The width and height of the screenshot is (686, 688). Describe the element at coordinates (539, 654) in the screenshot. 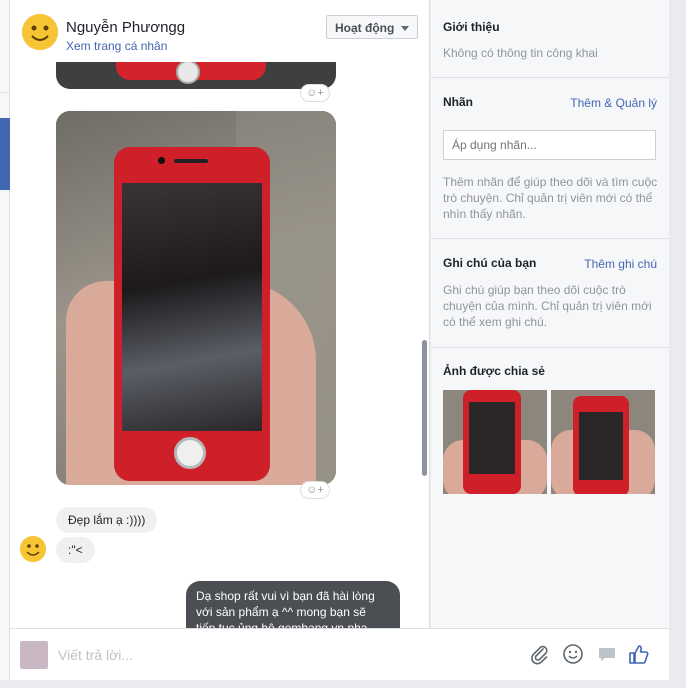

I see `paperclip-icon` at that location.